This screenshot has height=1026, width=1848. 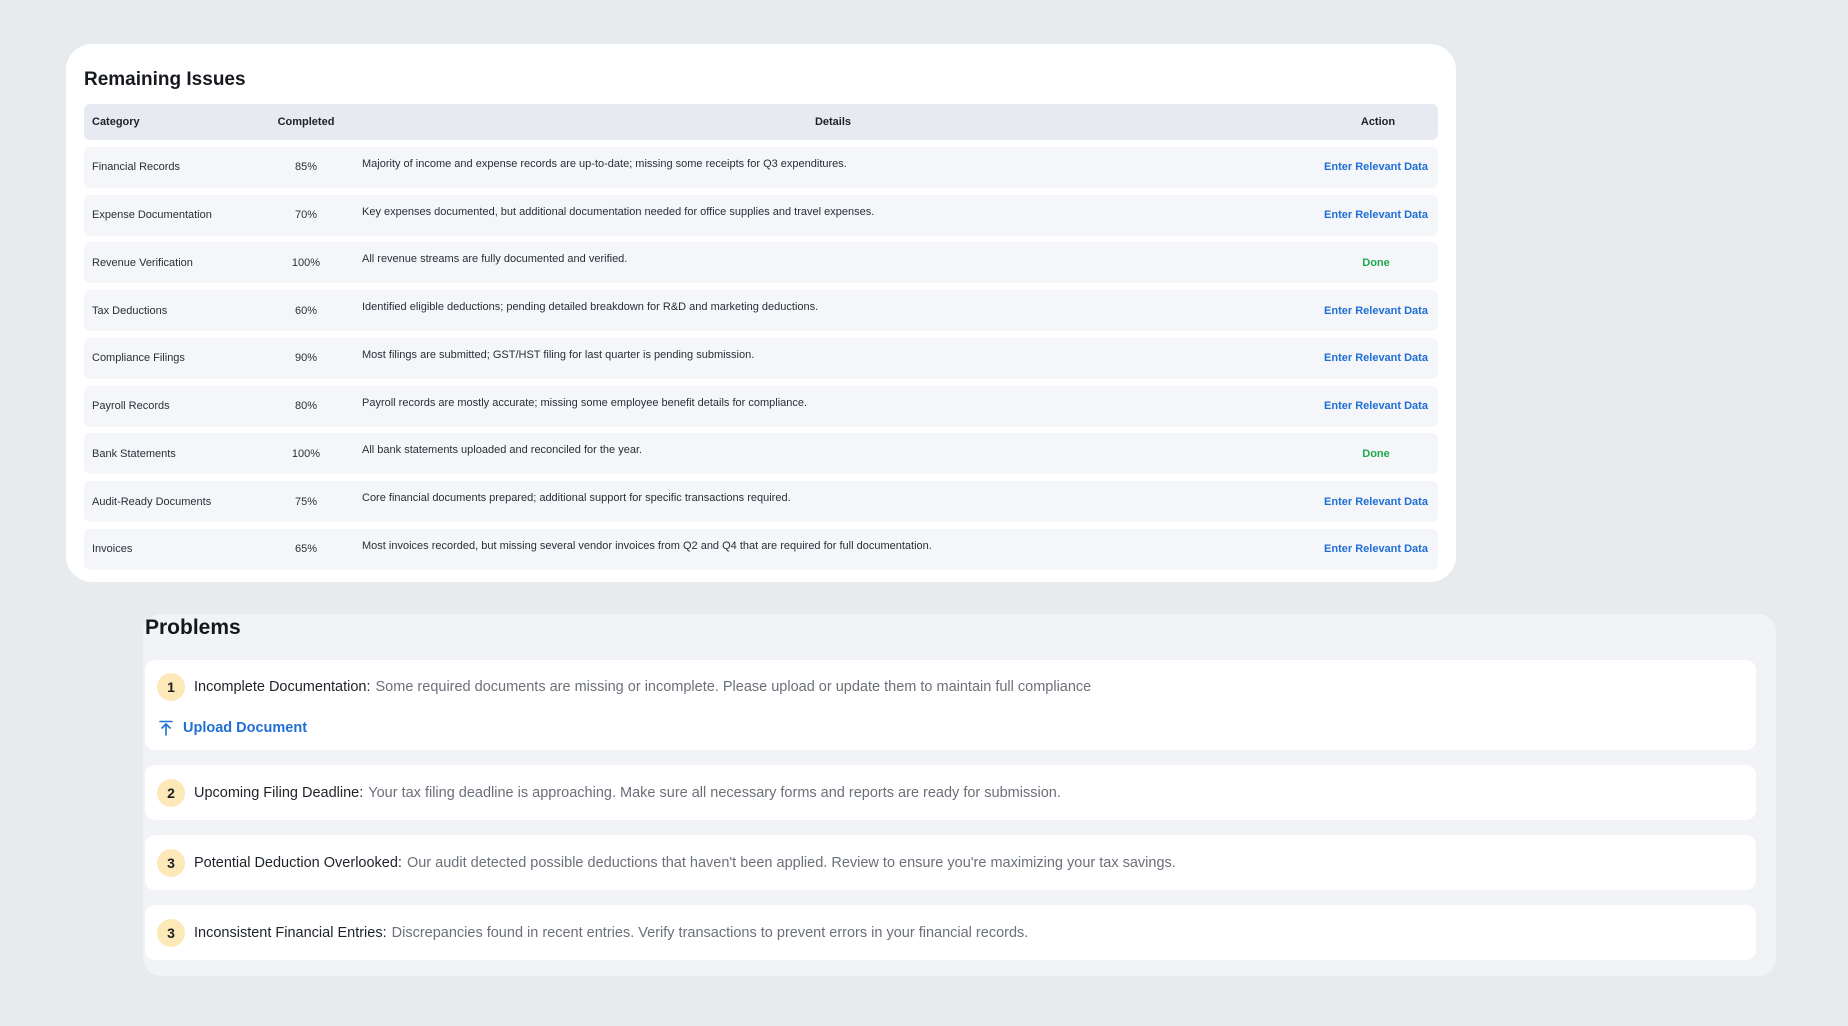 I want to click on problem-label: Upcoming Filing Deadline:, so click(x=279, y=792).